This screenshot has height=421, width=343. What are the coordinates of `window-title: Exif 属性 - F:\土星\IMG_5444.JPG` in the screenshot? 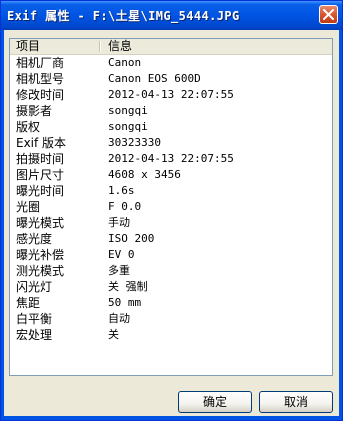 It's located at (123, 16).